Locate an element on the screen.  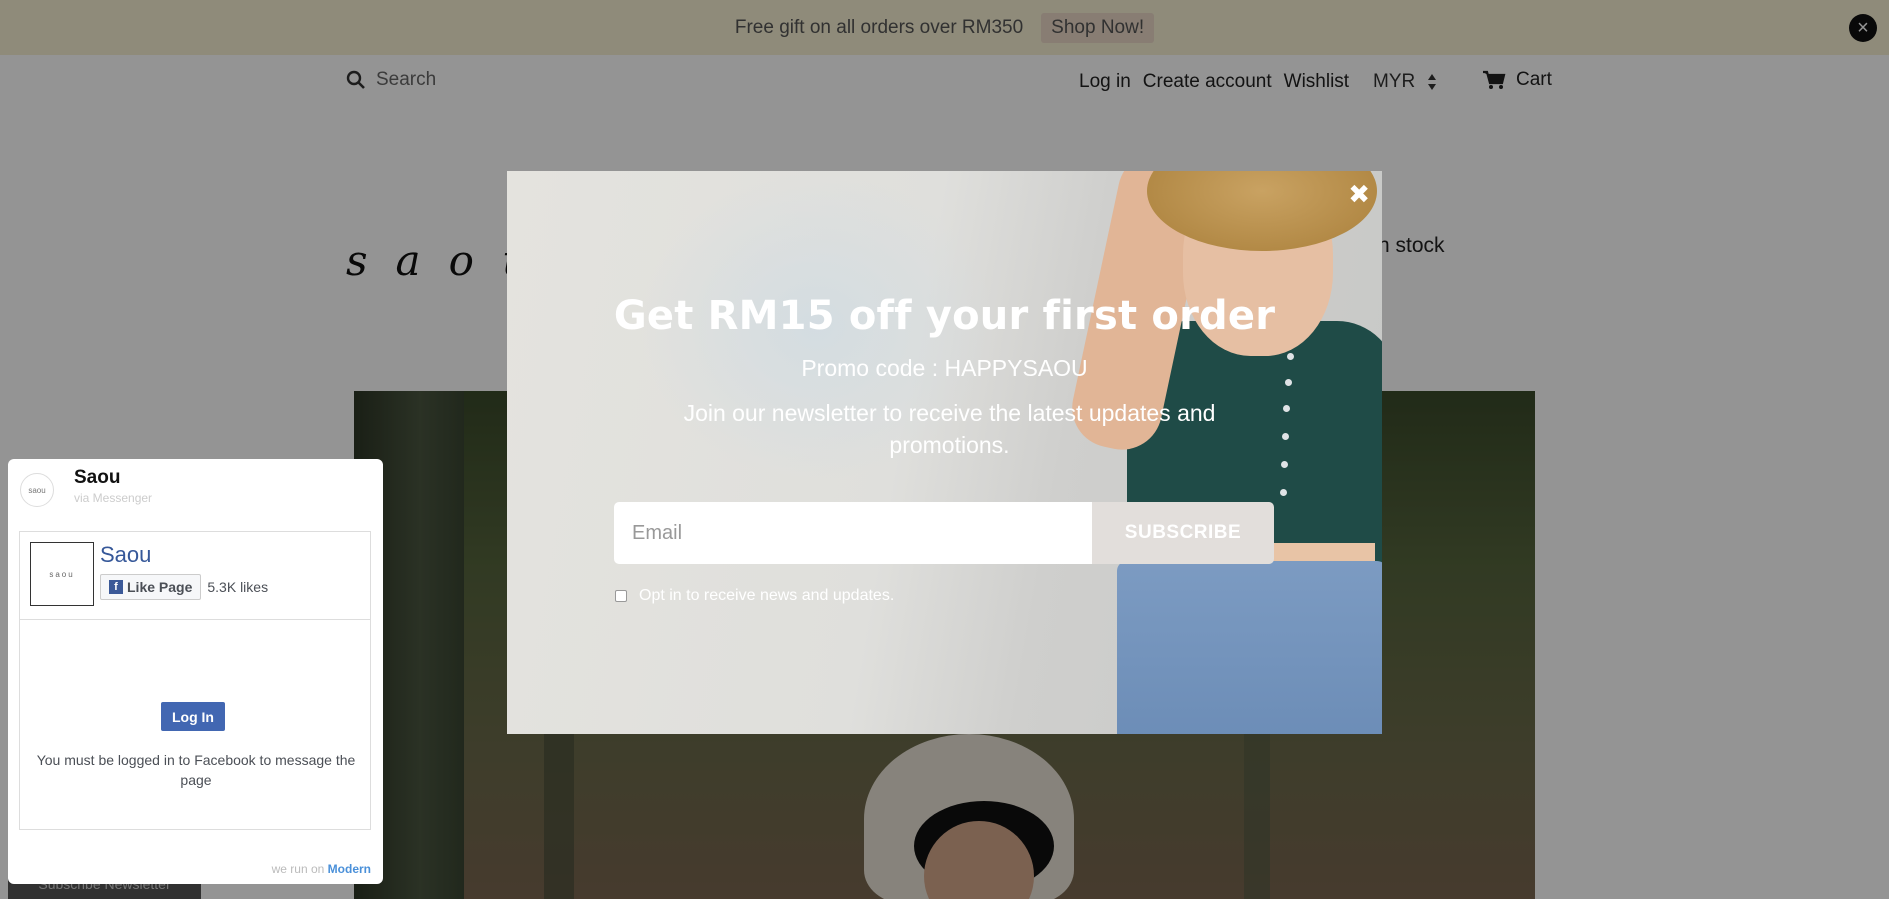
facebook-page-card: saou Saou f Like Page 5.3K likes is located at coordinates (195, 576).